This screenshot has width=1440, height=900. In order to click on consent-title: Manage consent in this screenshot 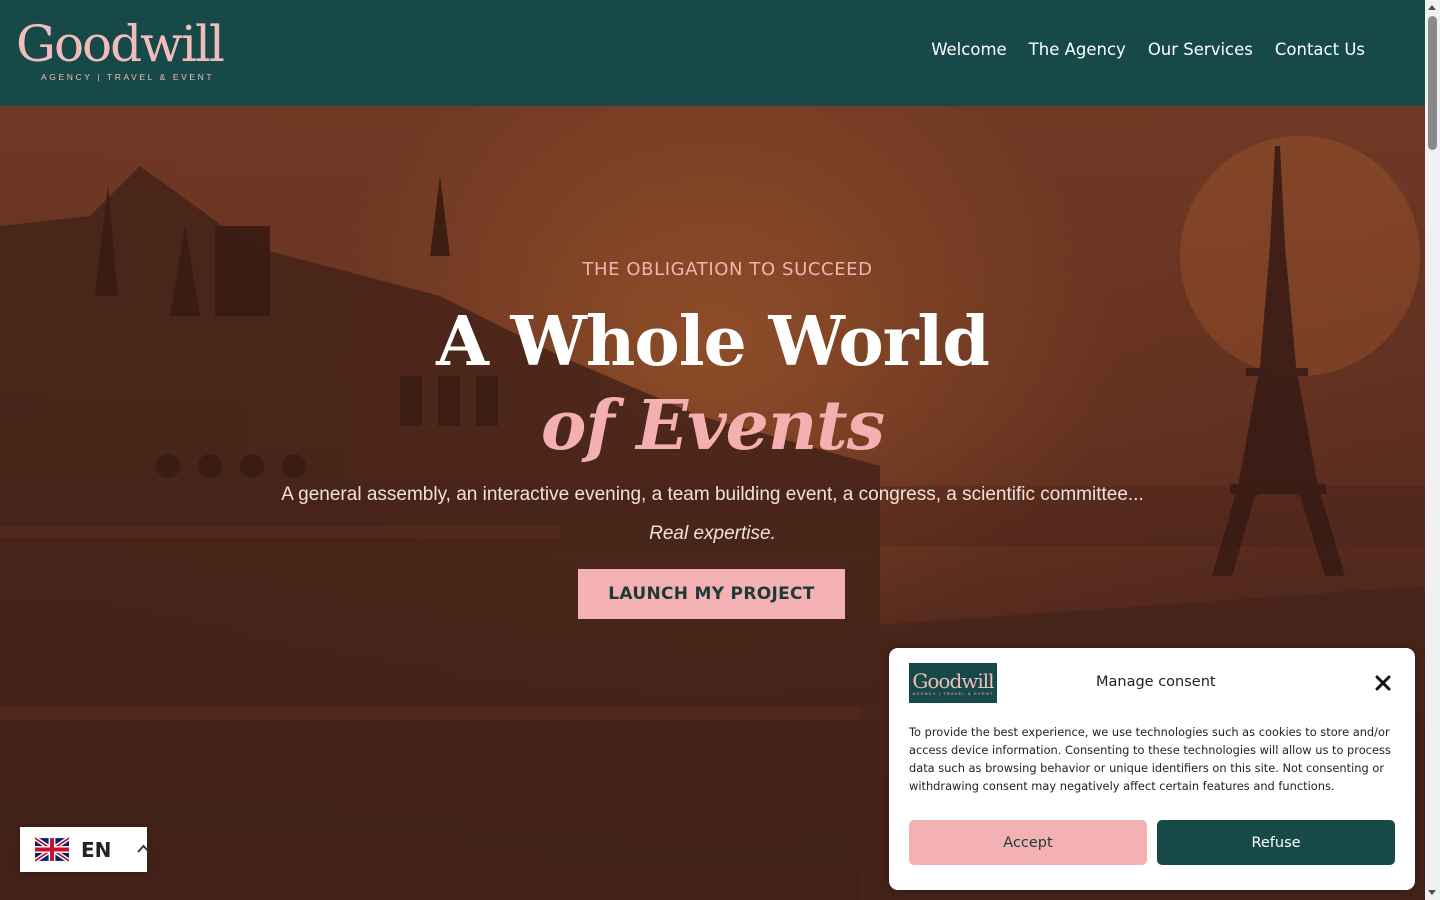, I will do `click(1156, 682)`.